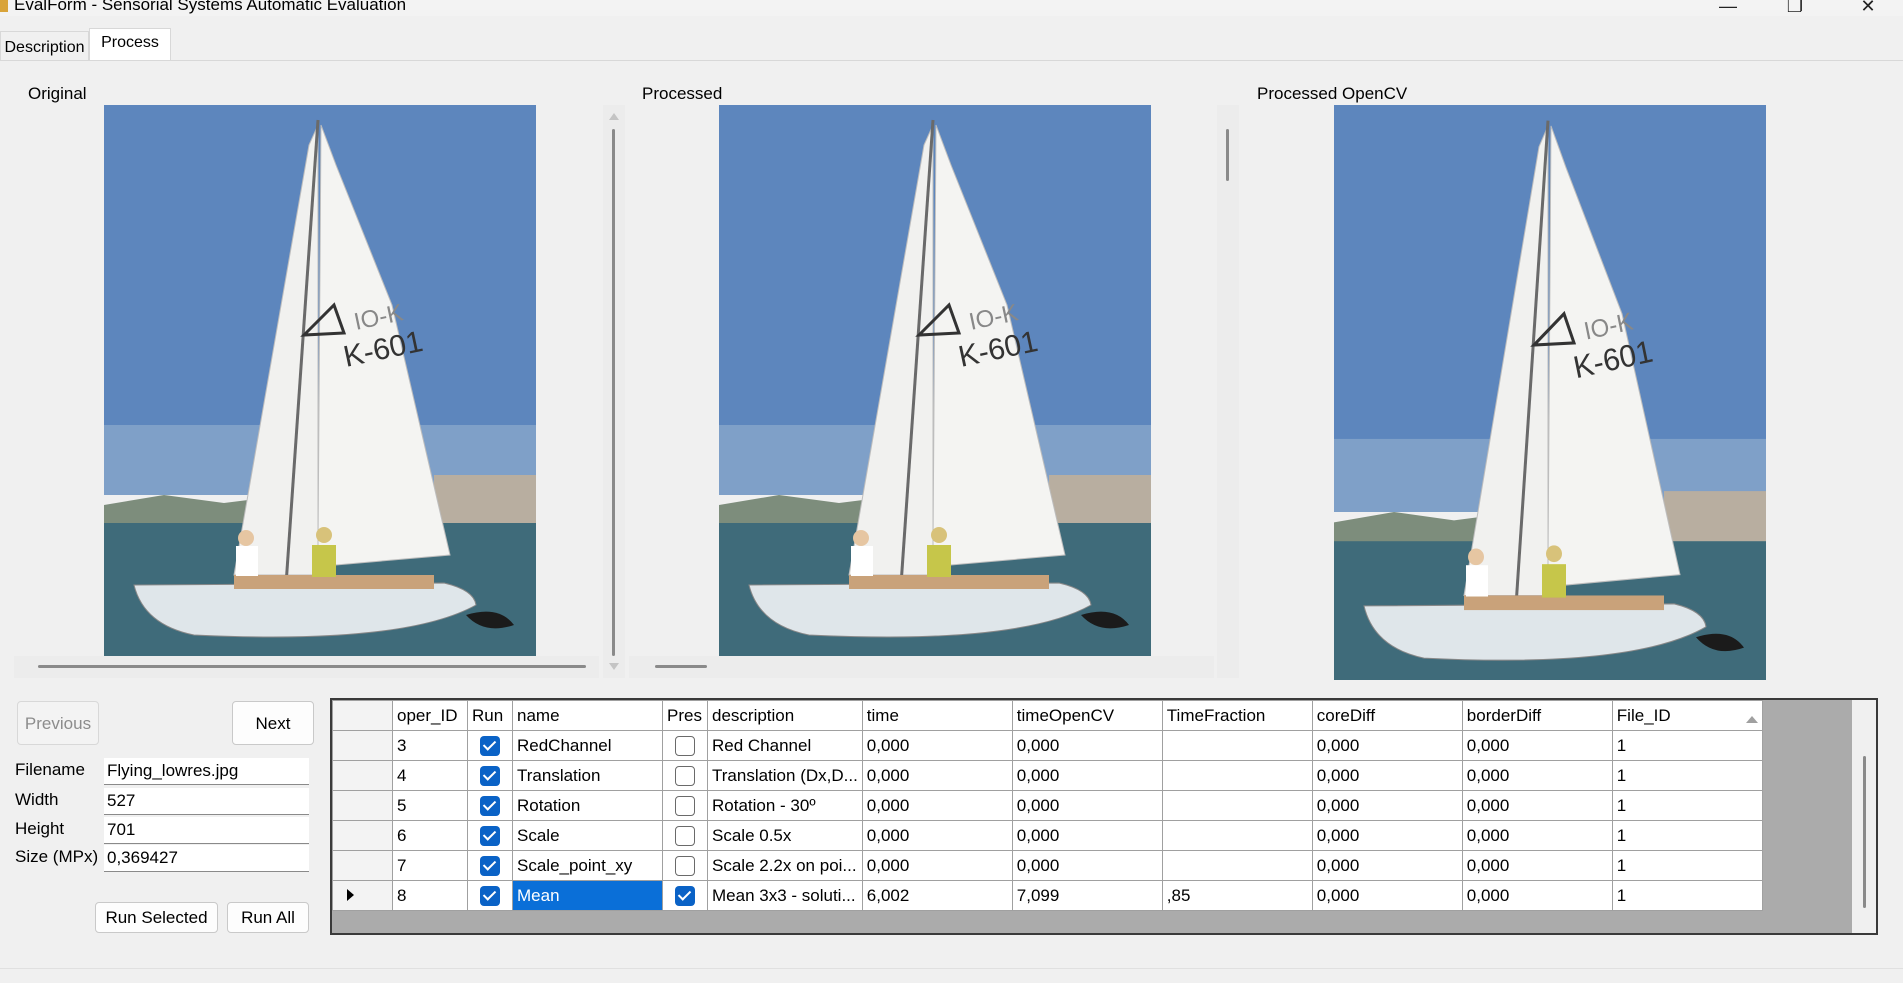 This screenshot has width=1903, height=983. I want to click on run-selected-button: Run Selected, so click(156, 917).